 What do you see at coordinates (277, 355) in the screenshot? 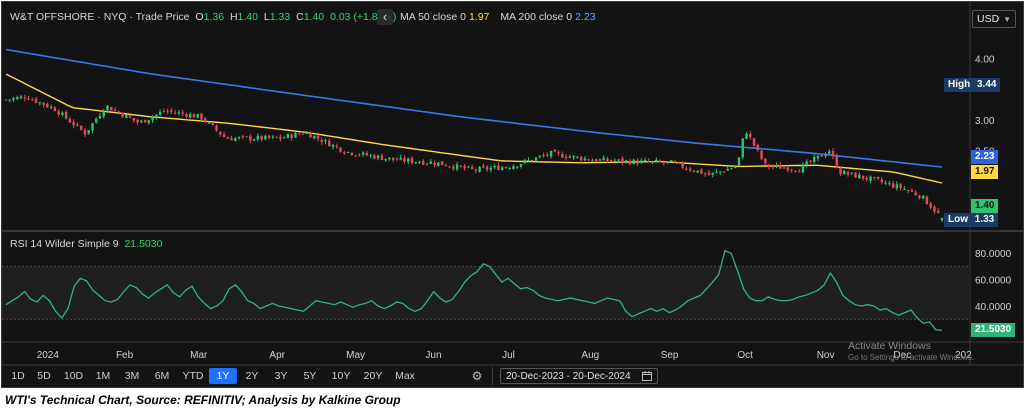
I see `time-tick-label: Apr` at bounding box center [277, 355].